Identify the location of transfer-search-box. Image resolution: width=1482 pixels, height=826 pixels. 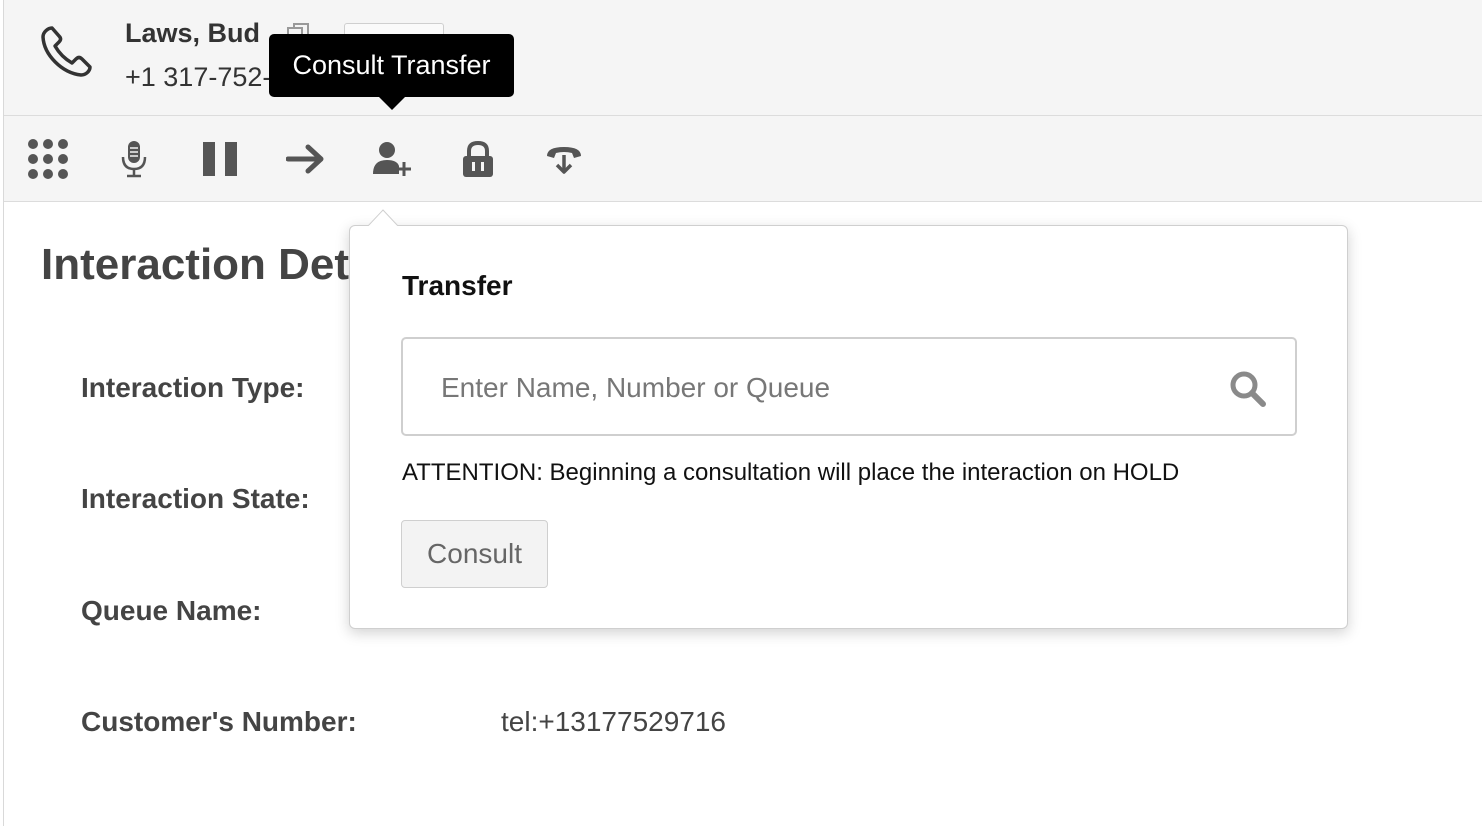
(849, 386).